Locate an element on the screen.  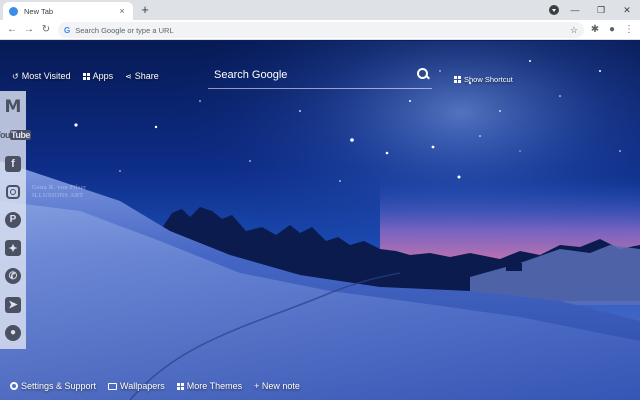
pinterest-icon: P is located at coordinates (13, 219).